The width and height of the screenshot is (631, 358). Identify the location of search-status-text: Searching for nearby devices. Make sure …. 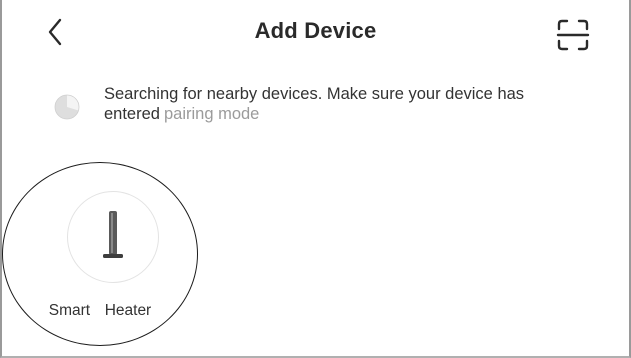
(349, 104).